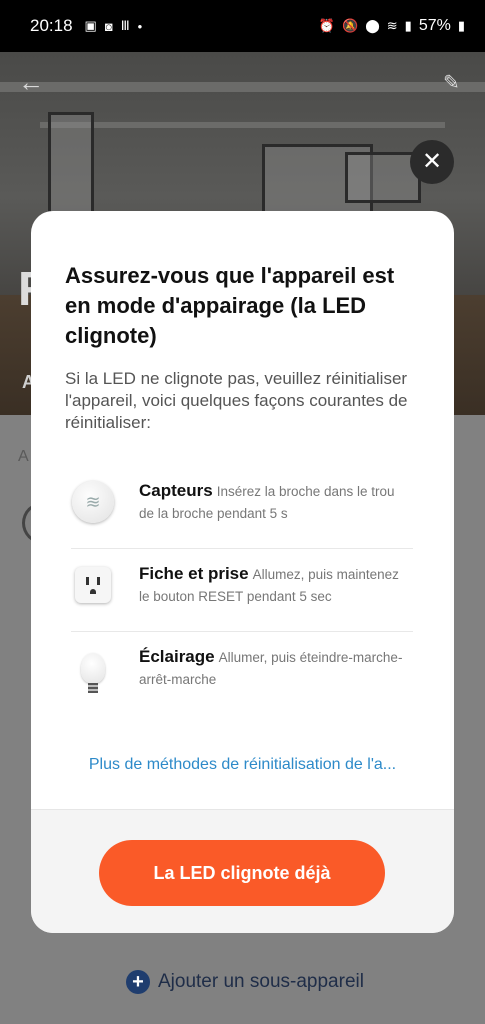 This screenshot has width=485, height=1024. I want to click on sensor-icon: ≋, so click(93, 502).